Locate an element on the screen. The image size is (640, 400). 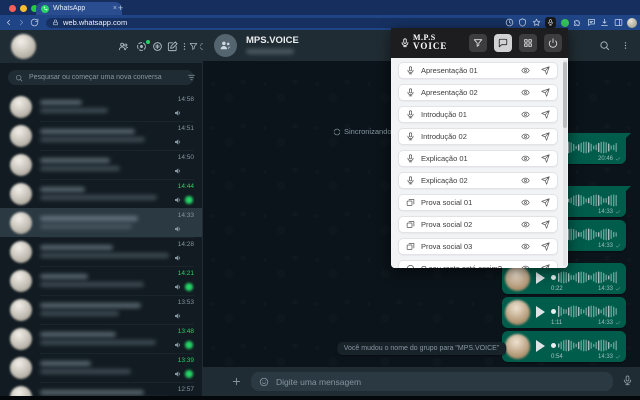
star-icon is located at coordinates (536, 22).